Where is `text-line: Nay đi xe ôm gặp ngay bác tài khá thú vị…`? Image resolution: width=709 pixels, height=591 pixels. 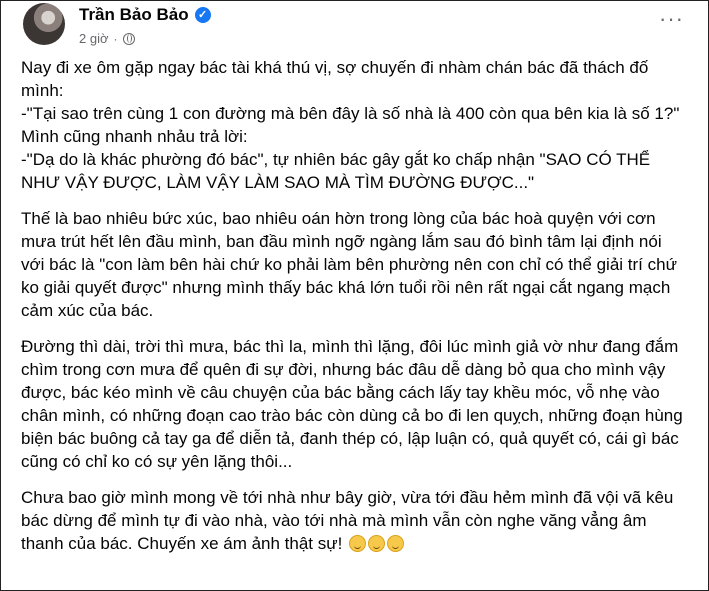 text-line: Nay đi xe ôm gặp ngay bác tài khá thú vị… is located at coordinates (335, 79).